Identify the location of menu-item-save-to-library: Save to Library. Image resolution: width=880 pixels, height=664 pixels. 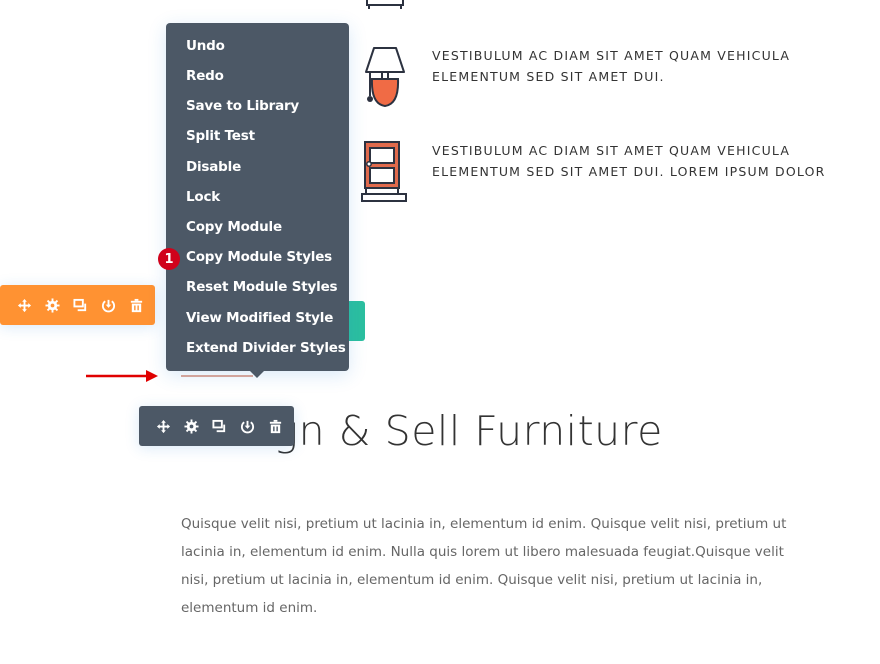
(242, 106).